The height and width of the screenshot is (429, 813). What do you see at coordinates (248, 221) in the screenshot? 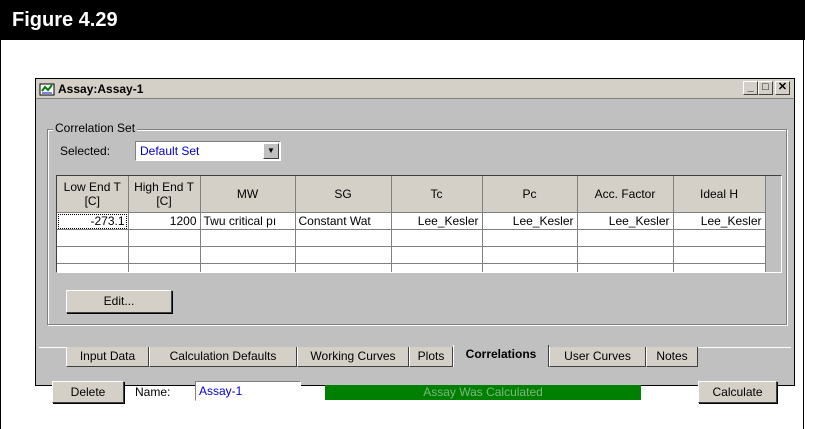
I see `table-cell: Twu critical pı` at bounding box center [248, 221].